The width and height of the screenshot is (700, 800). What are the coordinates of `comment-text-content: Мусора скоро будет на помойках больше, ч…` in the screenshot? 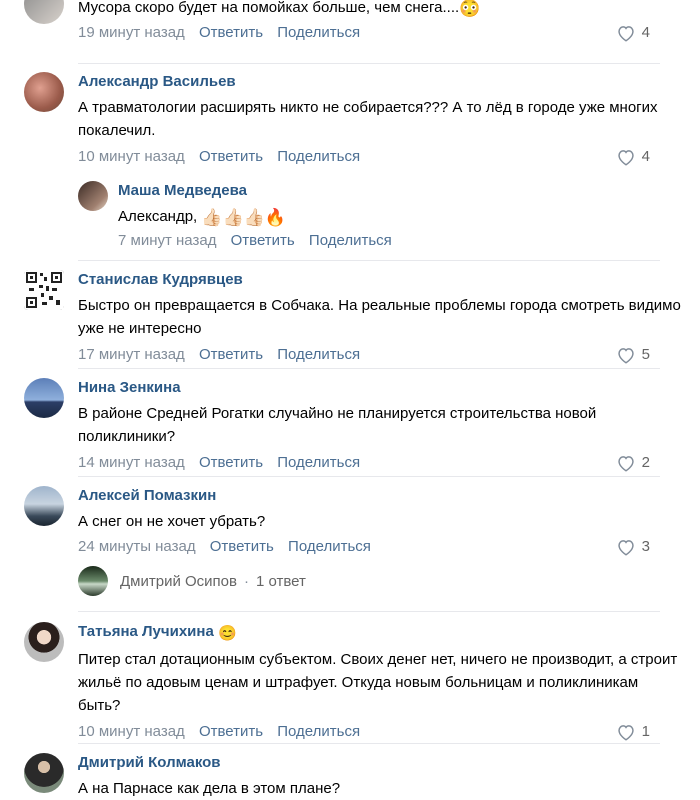 It's located at (269, 8).